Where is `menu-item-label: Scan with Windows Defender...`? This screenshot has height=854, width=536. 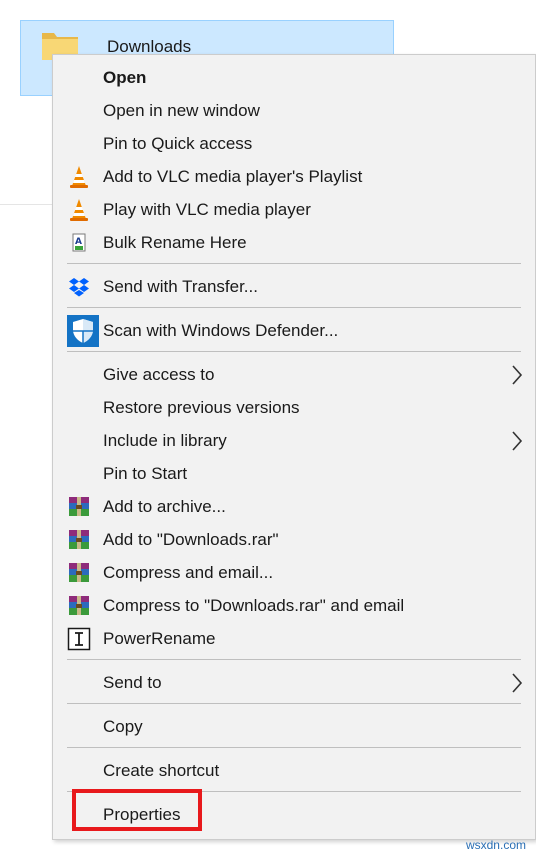
menu-item-label: Scan with Windows Defender... is located at coordinates (221, 330).